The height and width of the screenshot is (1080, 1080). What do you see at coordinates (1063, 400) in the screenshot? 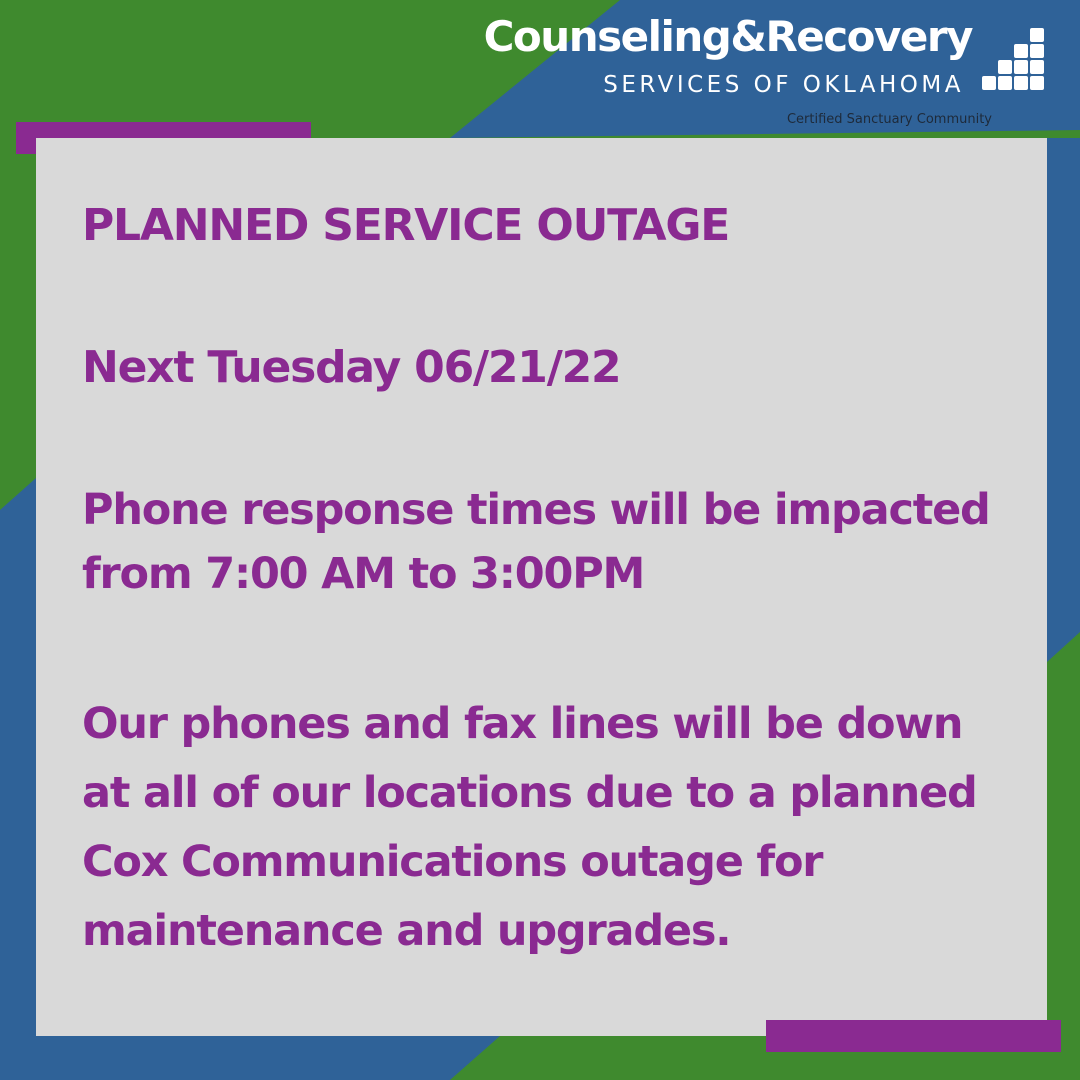
I see `background-blue-right-band` at bounding box center [1063, 400].